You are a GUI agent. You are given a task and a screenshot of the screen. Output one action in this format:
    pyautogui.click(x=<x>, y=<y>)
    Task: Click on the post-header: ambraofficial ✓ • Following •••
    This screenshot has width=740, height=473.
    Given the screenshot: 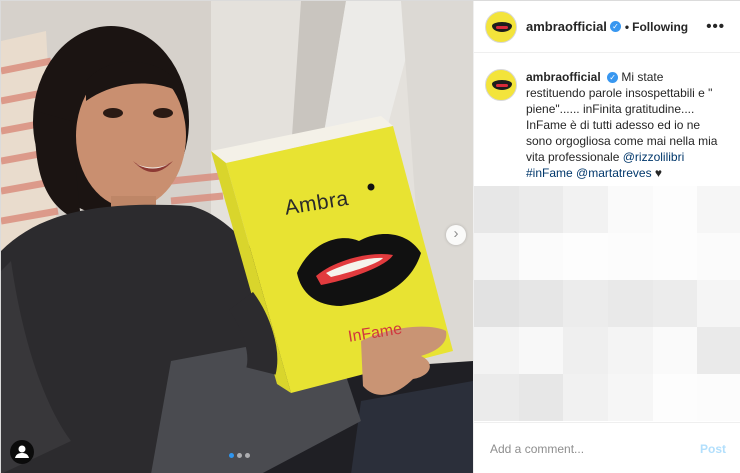 What is the action you would take?
    pyautogui.click(x=607, y=27)
    